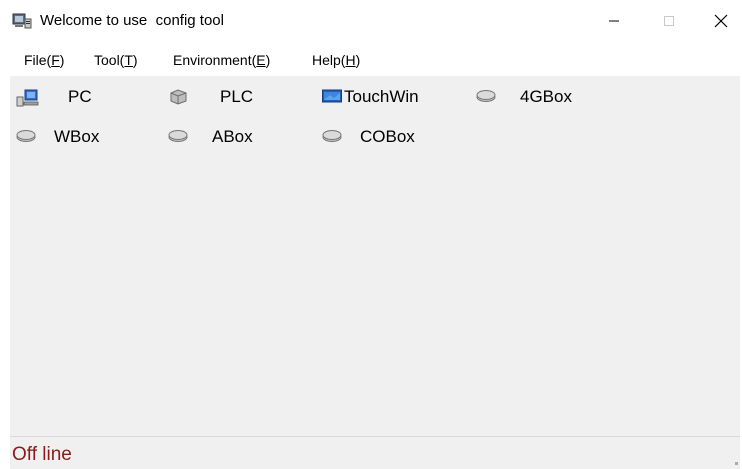 This screenshot has width=742, height=469. Describe the element at coordinates (132, 20) in the screenshot. I see `window-title: Welcome to use config tool` at that location.